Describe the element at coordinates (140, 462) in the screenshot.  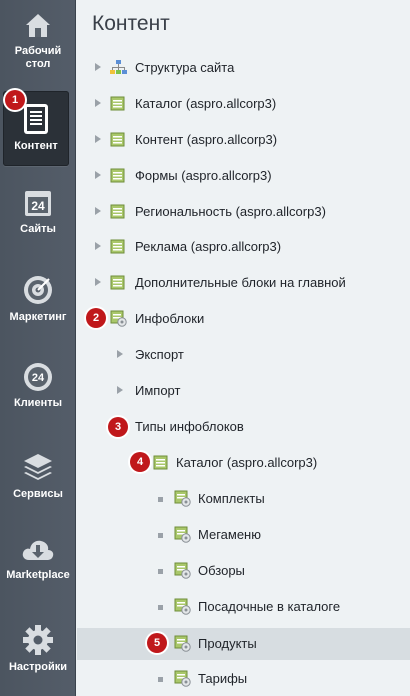
I see `step-badge-4: 4` at that location.